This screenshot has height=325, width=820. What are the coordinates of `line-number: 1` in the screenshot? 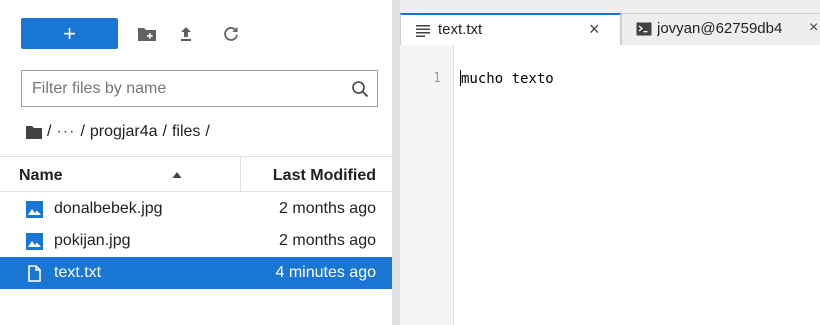 It's located at (437, 78).